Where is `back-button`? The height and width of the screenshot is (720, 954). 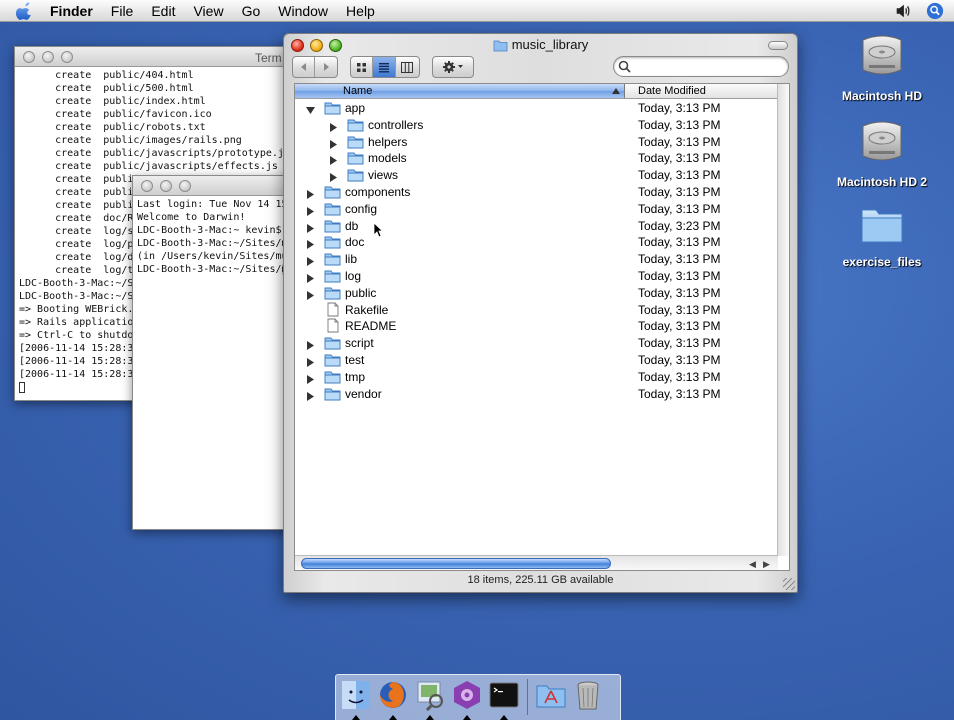 back-button is located at coordinates (304, 67).